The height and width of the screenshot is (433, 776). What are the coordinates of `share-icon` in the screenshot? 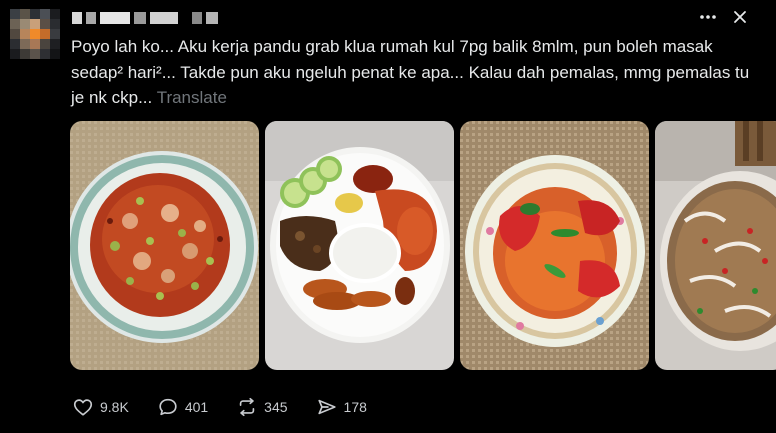 It's located at (326, 407).